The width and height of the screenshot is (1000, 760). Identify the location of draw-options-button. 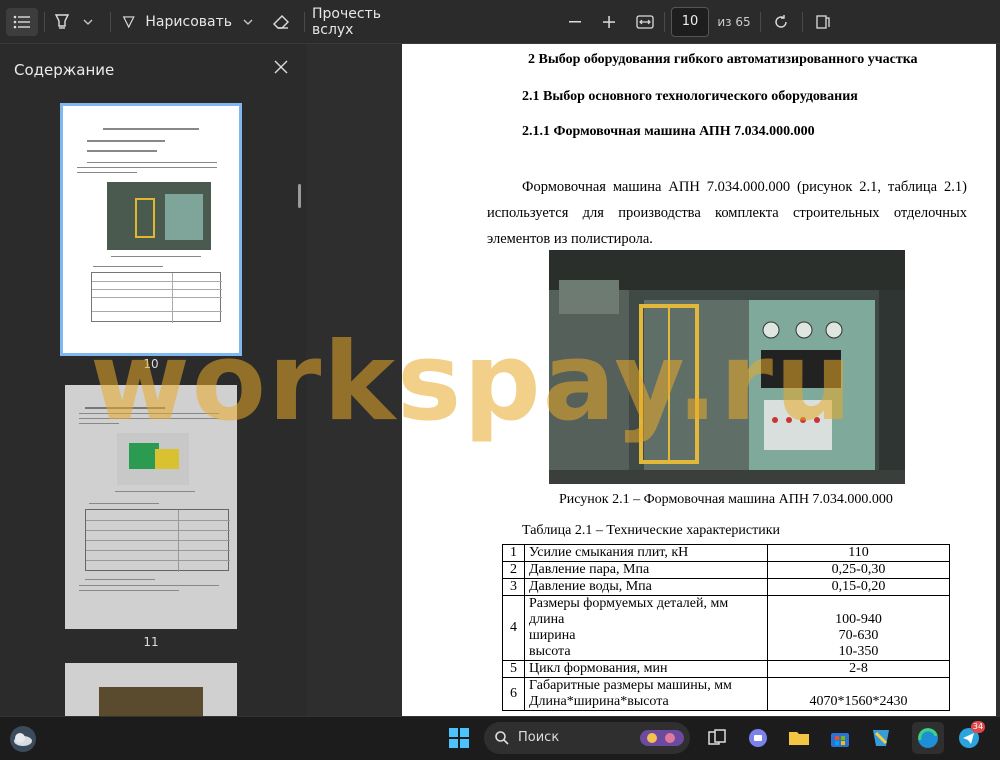
(248, 22).